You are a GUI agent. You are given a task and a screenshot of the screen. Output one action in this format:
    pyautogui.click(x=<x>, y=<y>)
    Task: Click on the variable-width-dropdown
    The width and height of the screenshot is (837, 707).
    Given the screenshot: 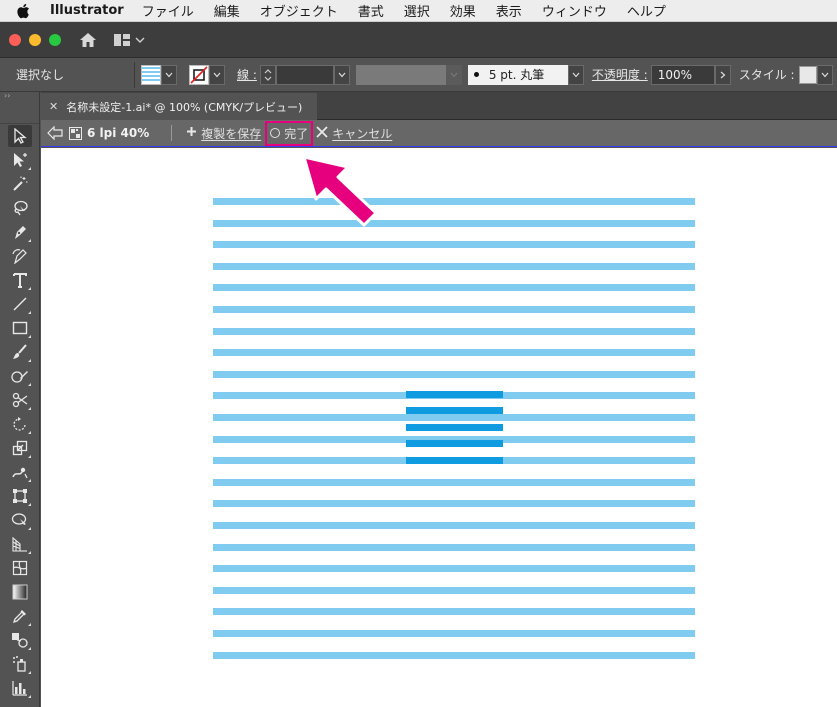 What is the action you would take?
    pyautogui.click(x=453, y=74)
    